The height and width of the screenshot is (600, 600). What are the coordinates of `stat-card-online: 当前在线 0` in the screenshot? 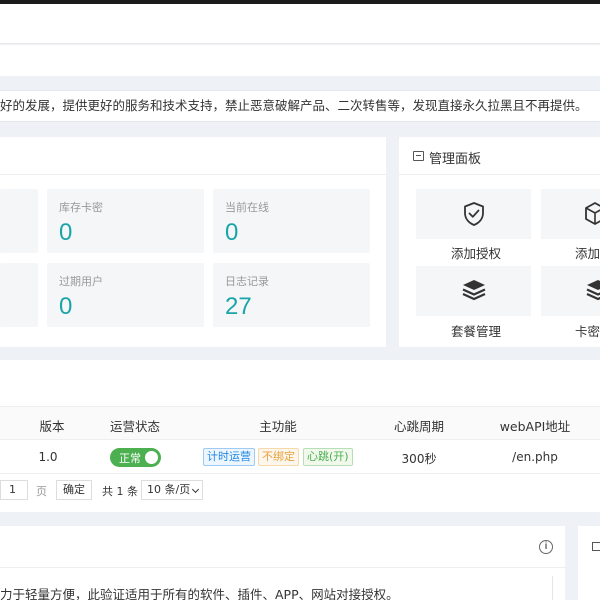 It's located at (291, 221).